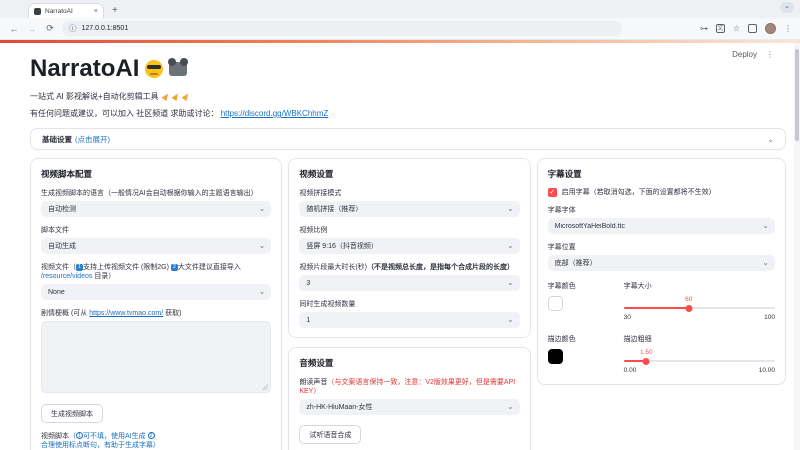 Image resolution: width=800 pixels, height=450 pixels. I want to click on tab-search-icon: ⌄, so click(787, 7).